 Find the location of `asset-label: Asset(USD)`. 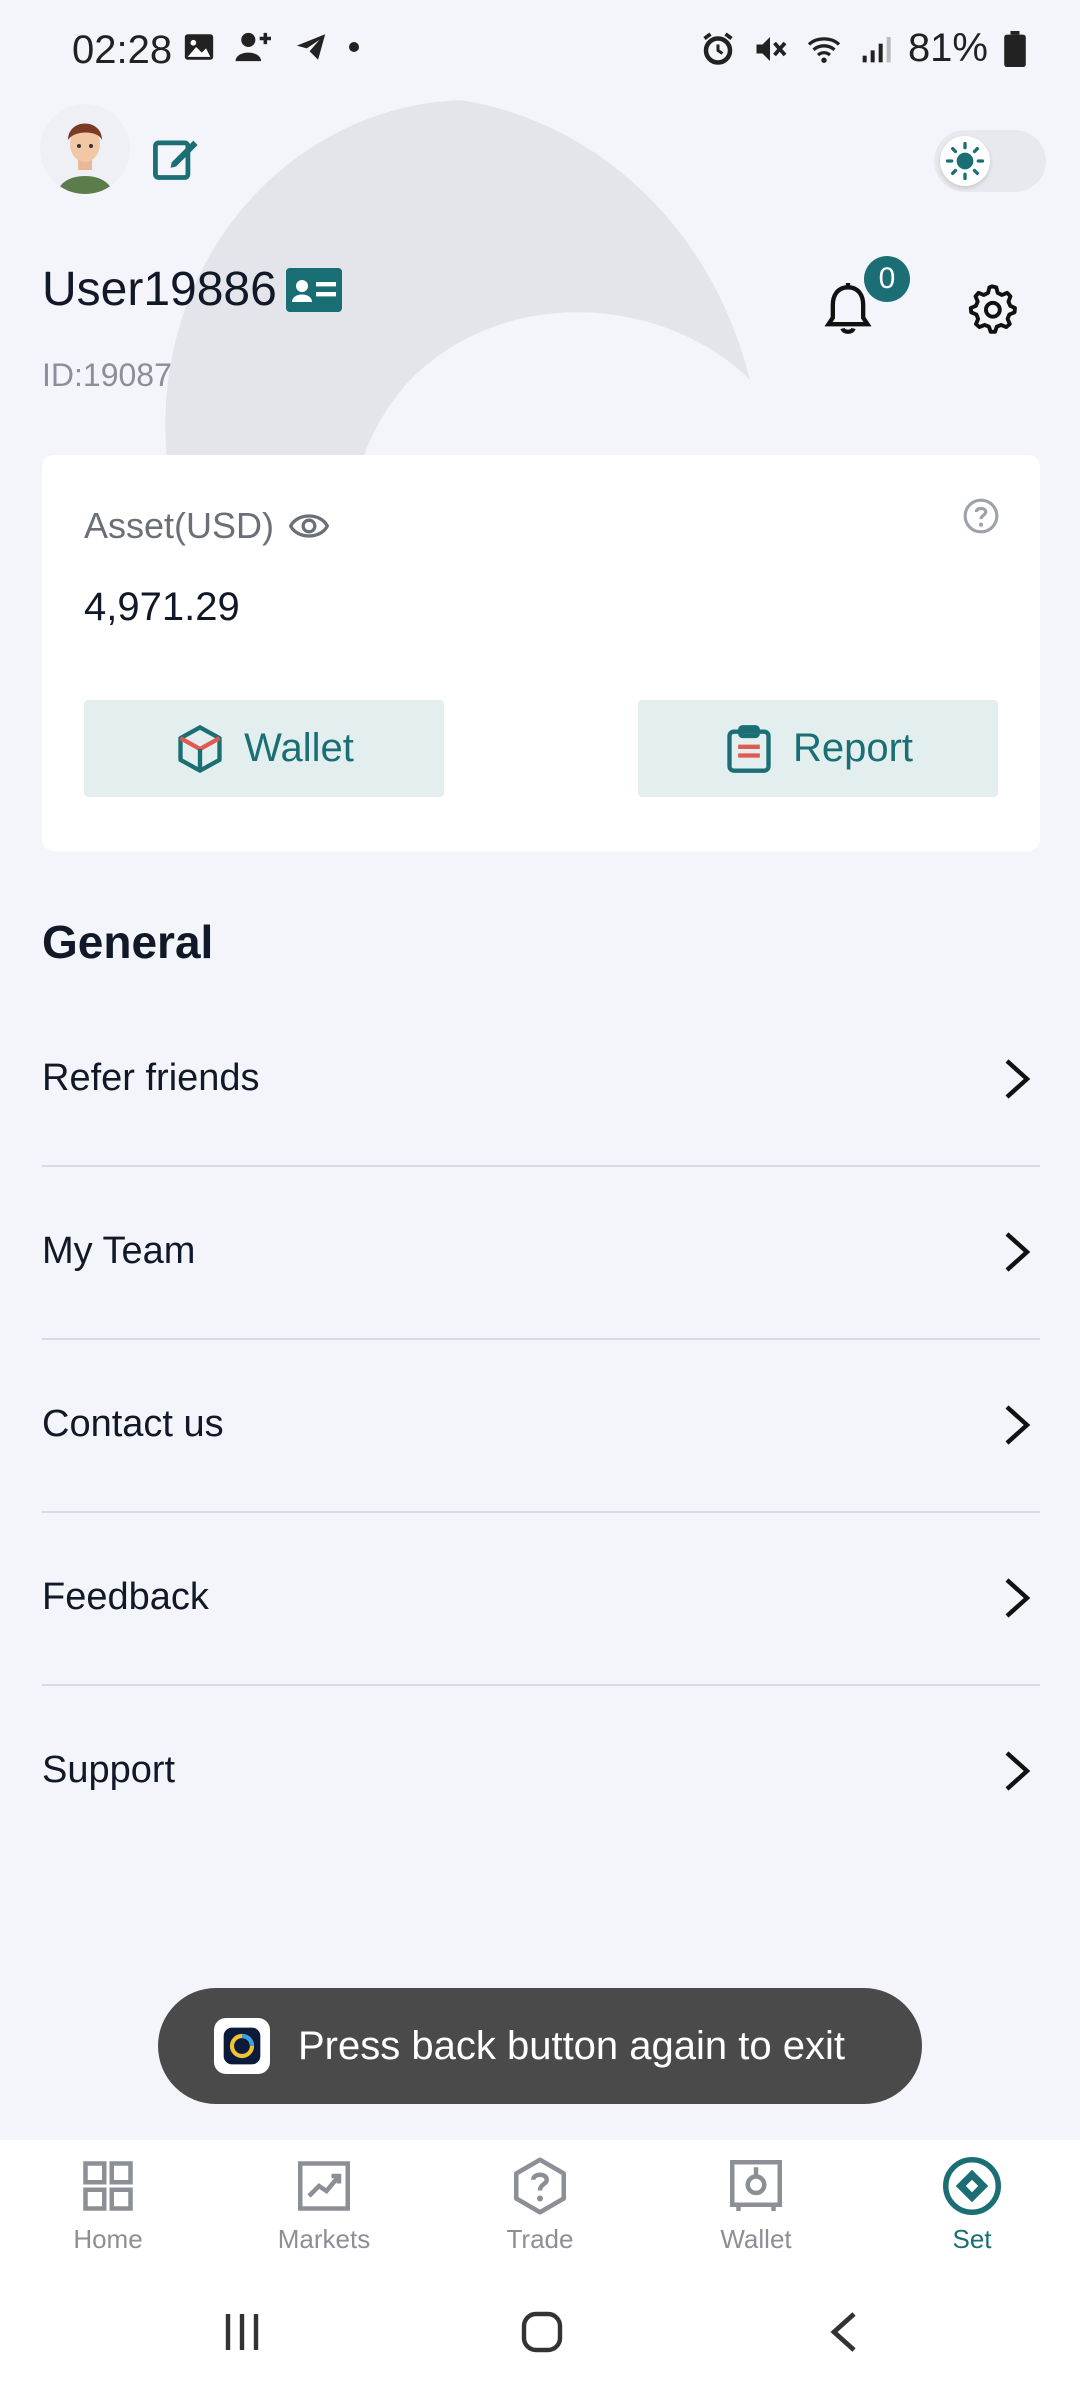

asset-label: Asset(USD) is located at coordinates (179, 525).